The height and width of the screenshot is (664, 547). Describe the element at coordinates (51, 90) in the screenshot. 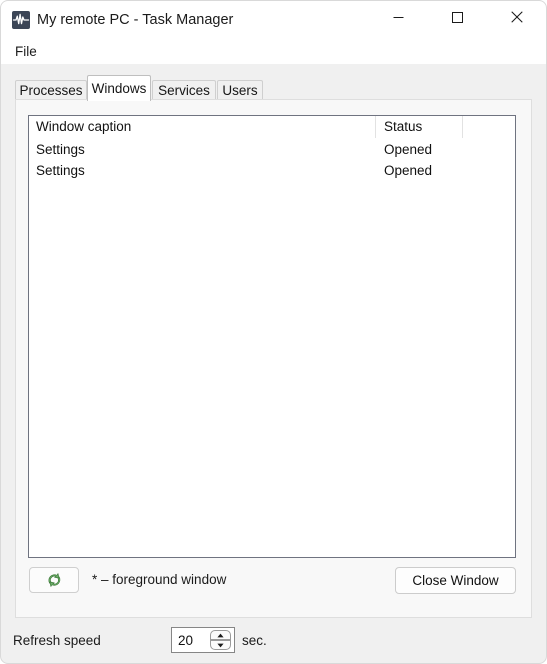

I see `tab-processes: Processes` at that location.